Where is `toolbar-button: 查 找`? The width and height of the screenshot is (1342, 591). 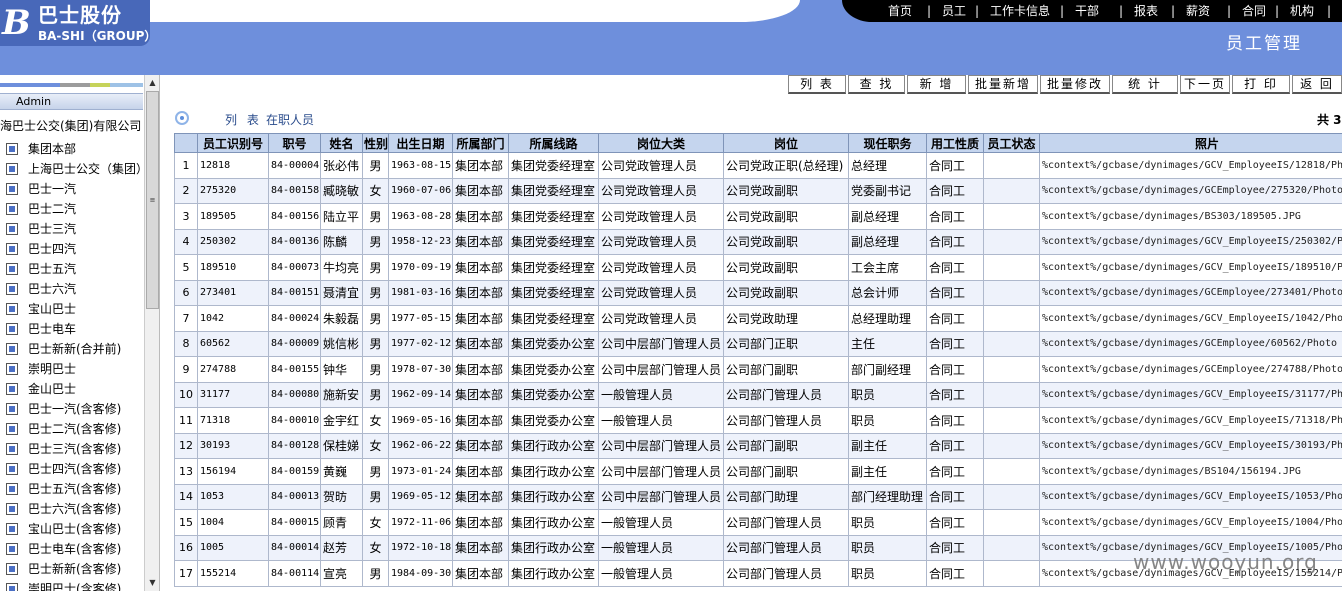 toolbar-button: 查 找 is located at coordinates (876, 84).